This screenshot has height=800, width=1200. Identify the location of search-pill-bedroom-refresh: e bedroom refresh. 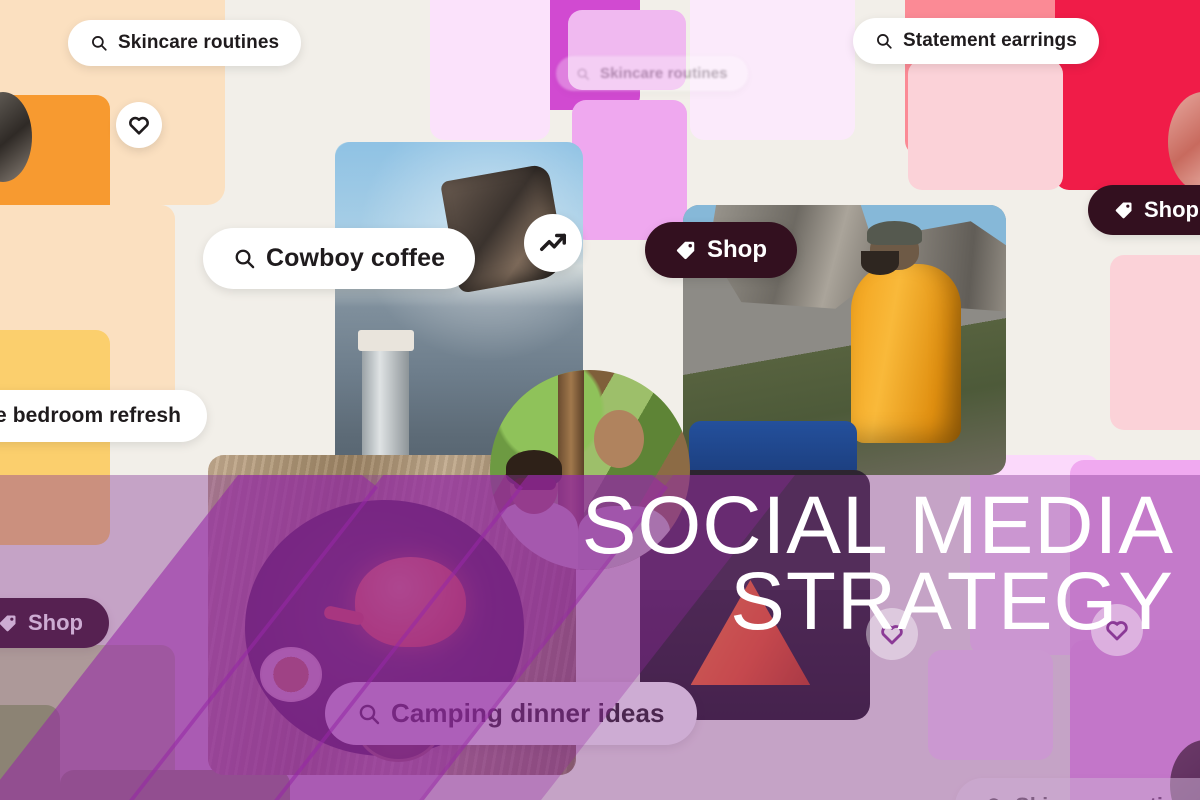
(104, 416).